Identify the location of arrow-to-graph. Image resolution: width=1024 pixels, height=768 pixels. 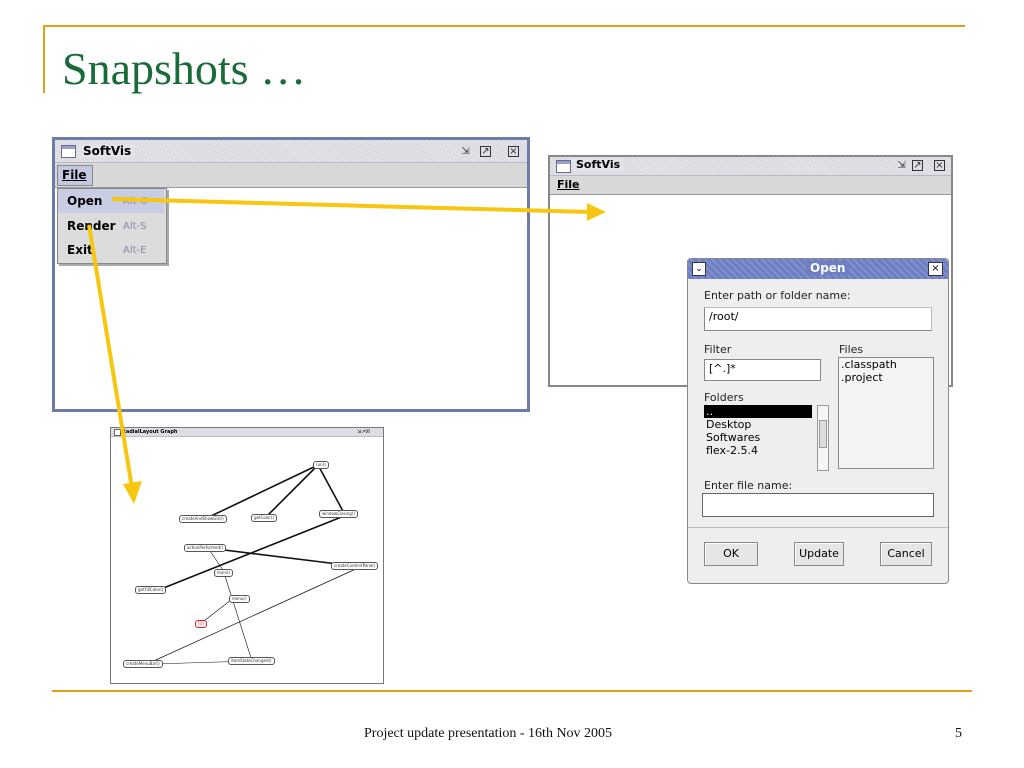
(110, 356).